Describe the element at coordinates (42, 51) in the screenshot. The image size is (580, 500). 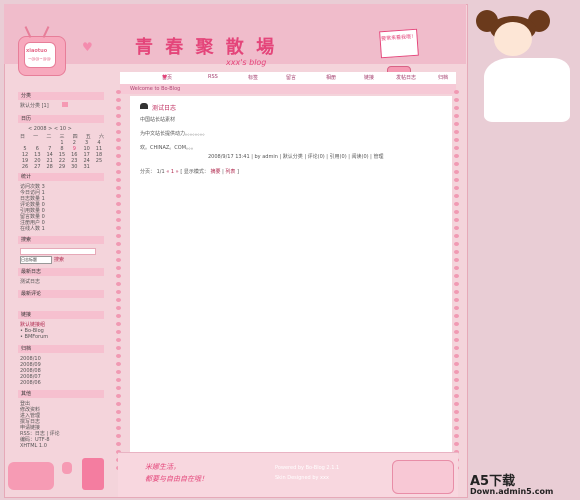
I see `tv-logo: xiaotuo ~@@~@@` at that location.